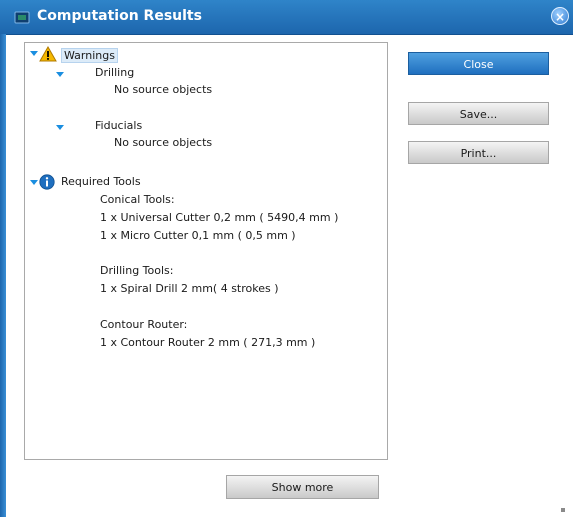 The height and width of the screenshot is (517, 573). I want to click on warning-icon, so click(48, 54).